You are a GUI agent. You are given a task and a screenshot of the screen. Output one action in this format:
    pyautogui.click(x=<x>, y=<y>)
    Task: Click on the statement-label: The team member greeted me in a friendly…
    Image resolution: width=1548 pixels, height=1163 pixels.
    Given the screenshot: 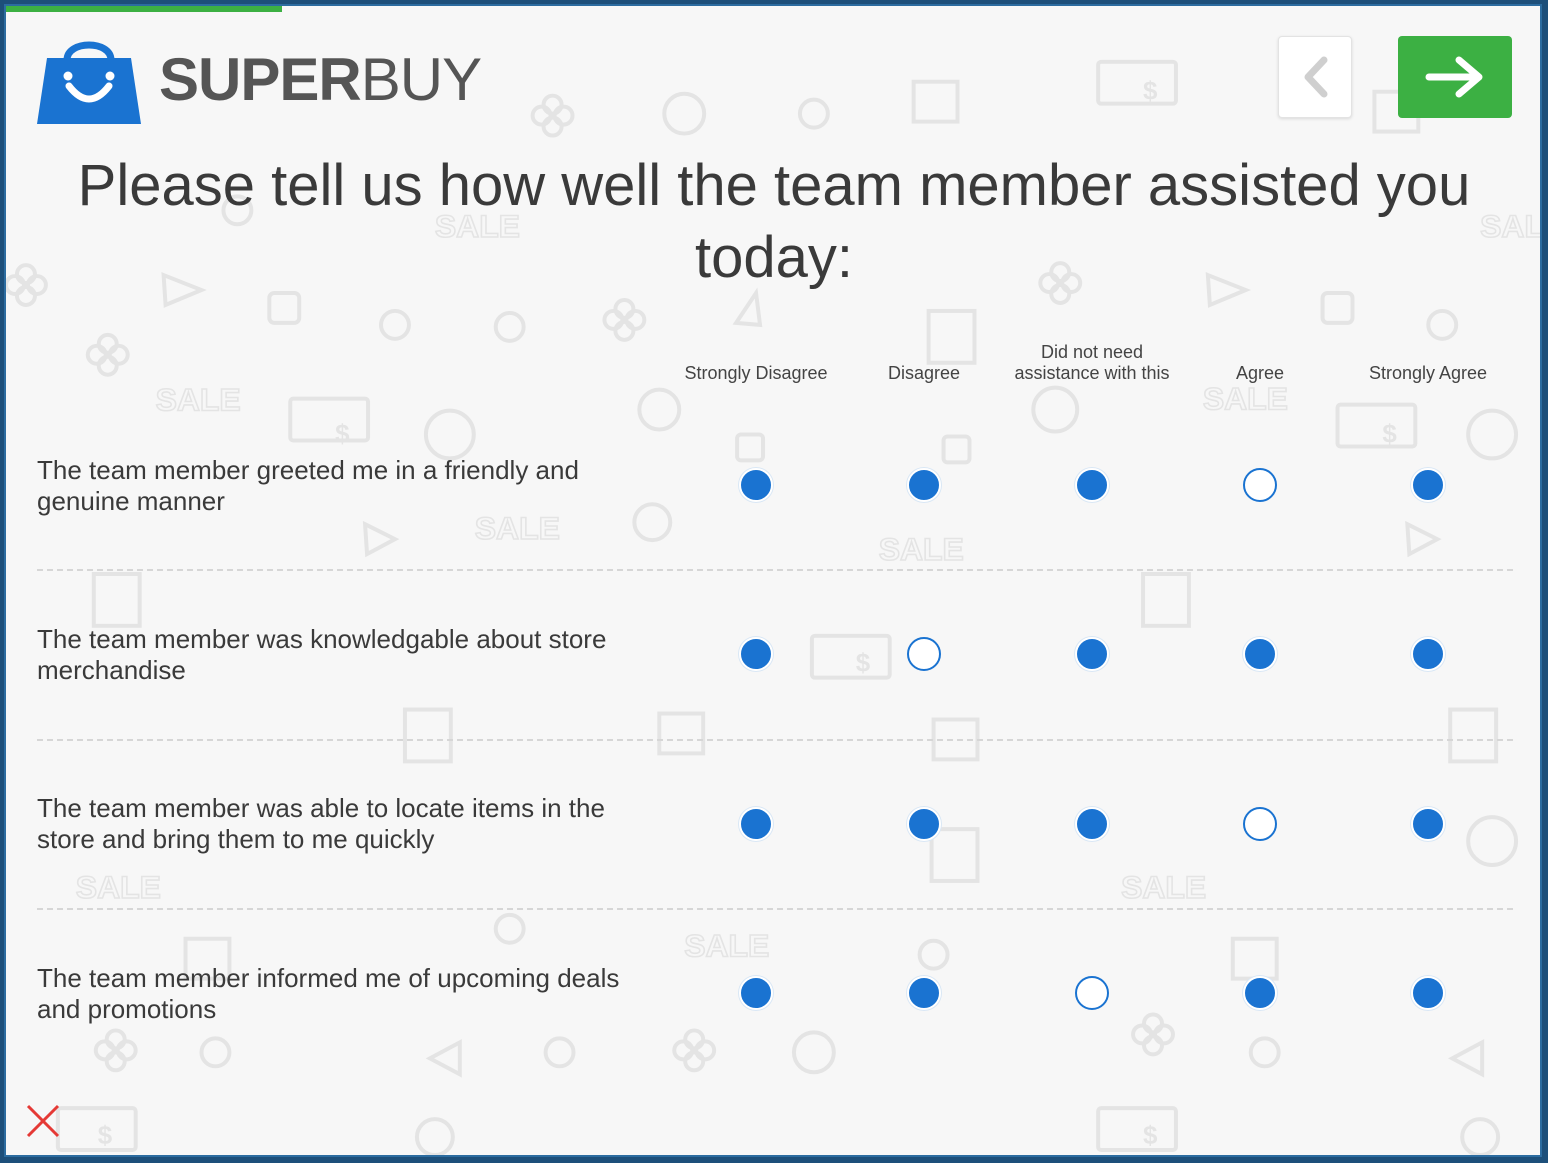 What is the action you would take?
    pyautogui.click(x=308, y=485)
    